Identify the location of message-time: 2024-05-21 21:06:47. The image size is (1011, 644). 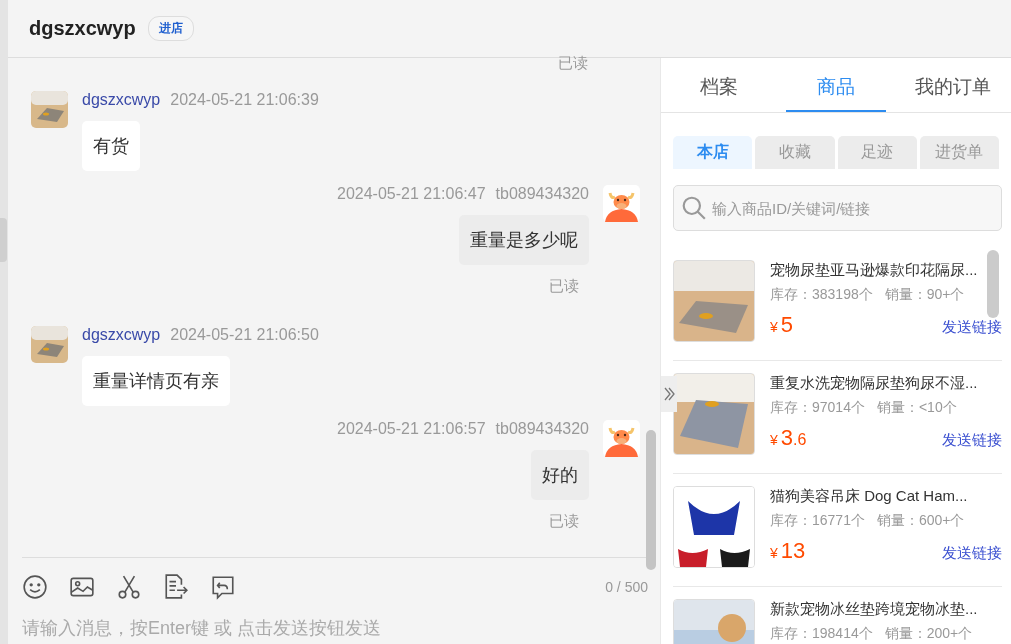
(411, 194).